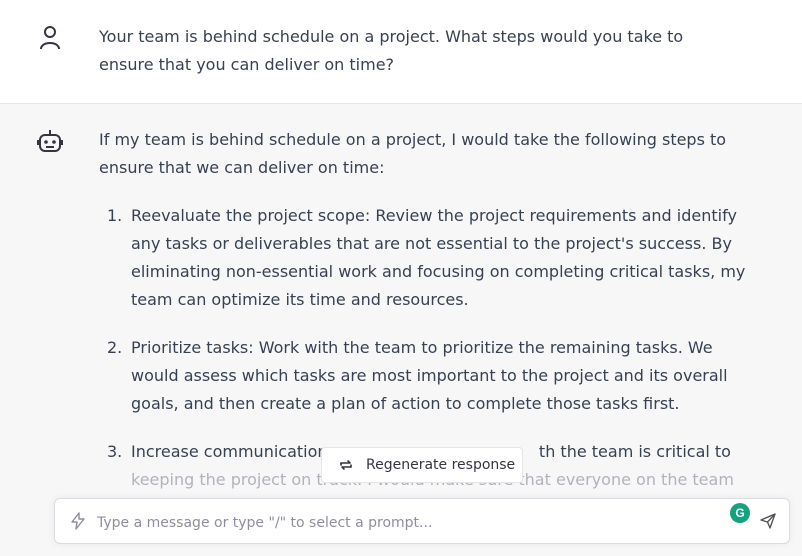 This screenshot has width=802, height=556. Describe the element at coordinates (115, 215) in the screenshot. I see `list-item-number: 1.` at that location.